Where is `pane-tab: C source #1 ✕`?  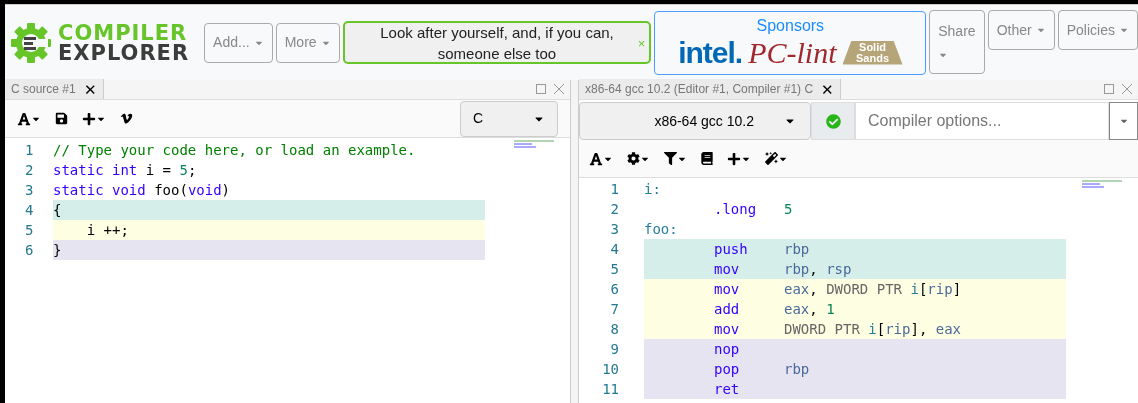
pane-tab: C source #1 ✕ is located at coordinates (54, 89).